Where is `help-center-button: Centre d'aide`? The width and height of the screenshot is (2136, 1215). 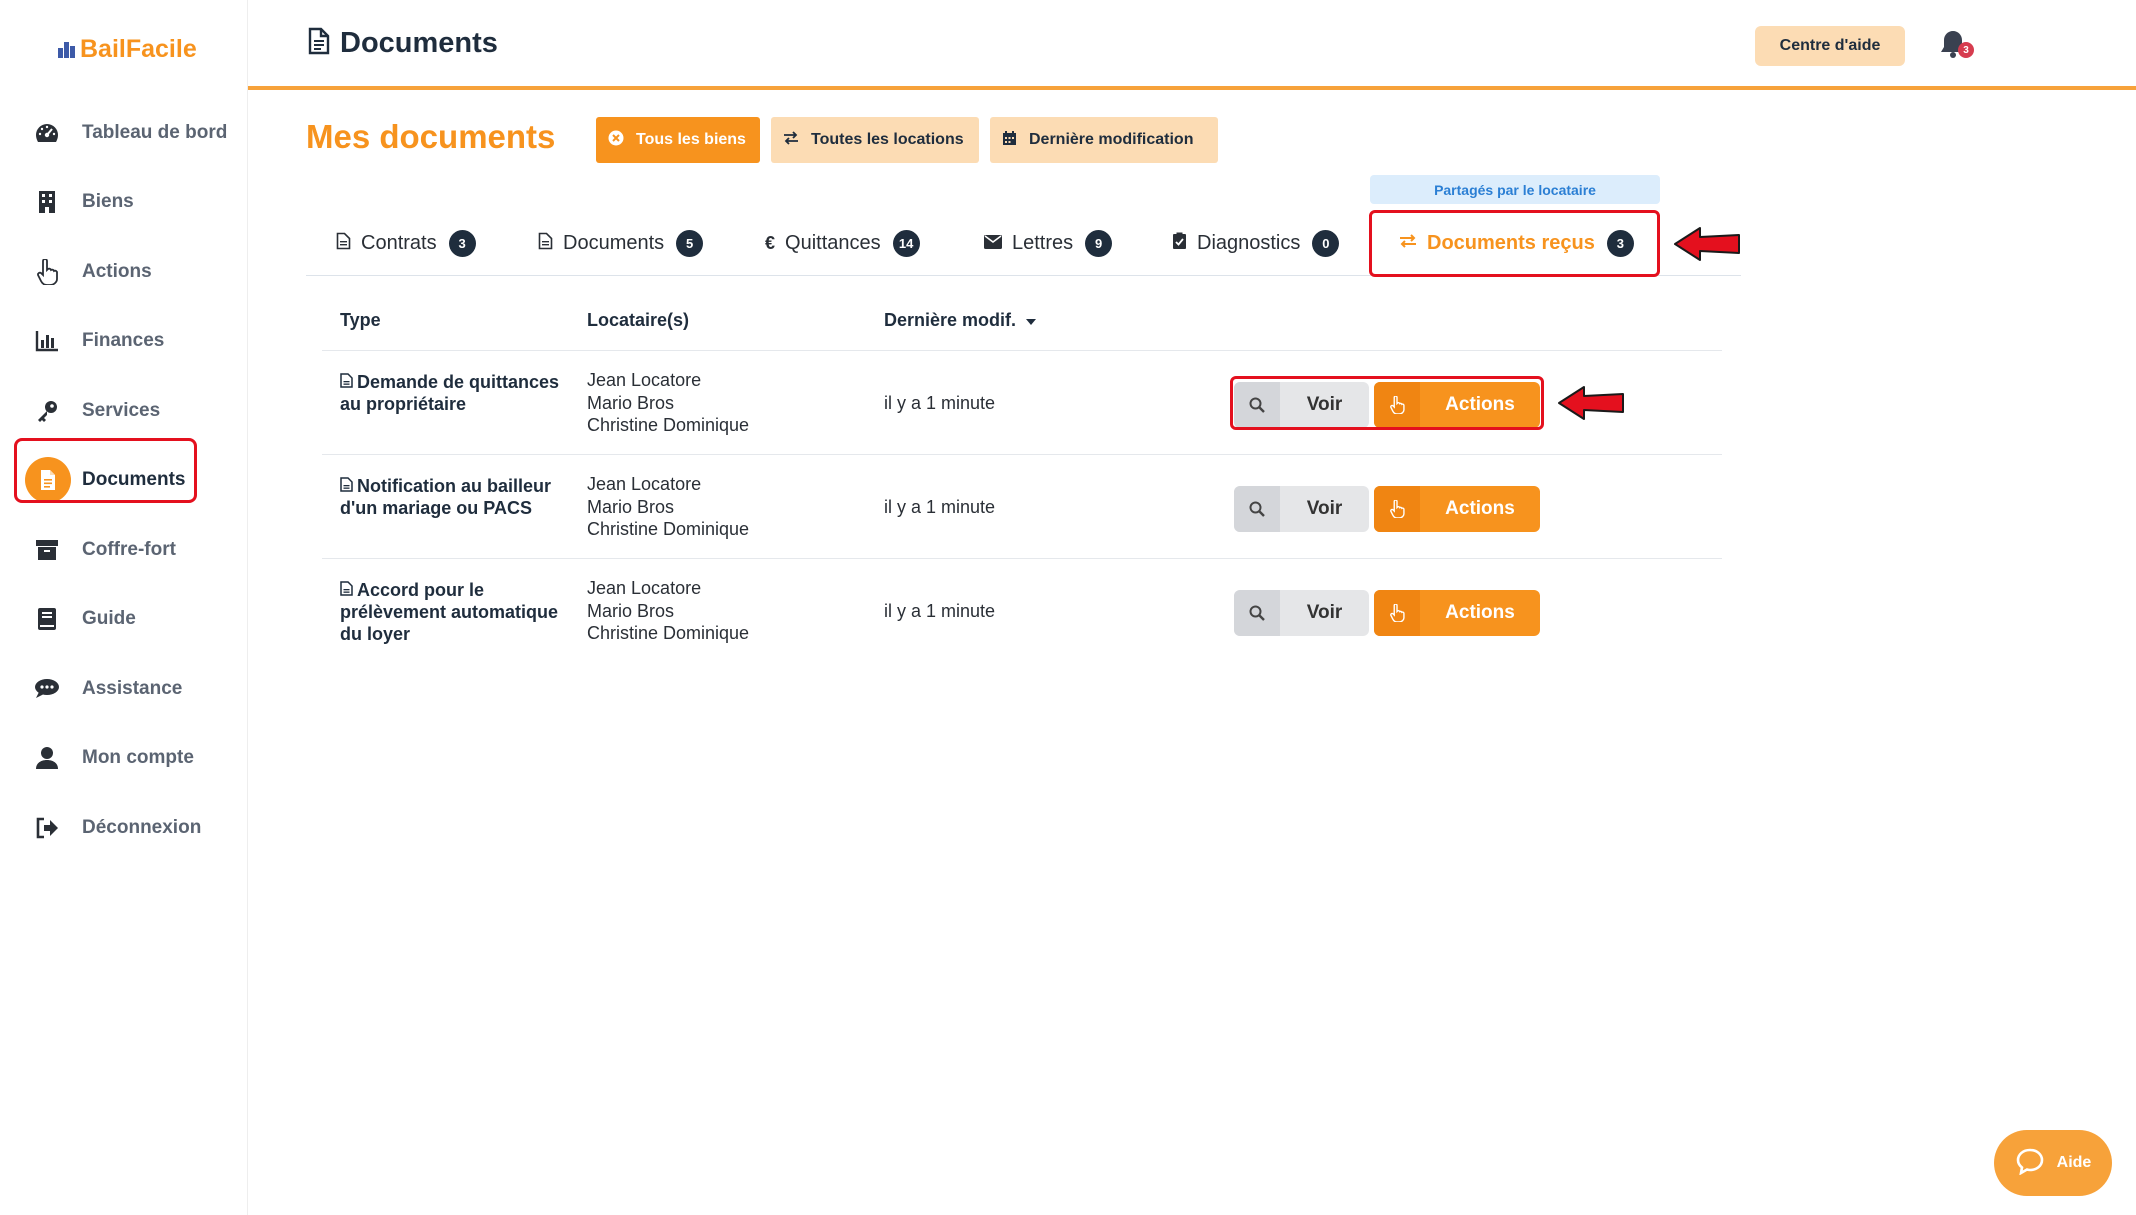
help-center-button: Centre d'aide is located at coordinates (1830, 46).